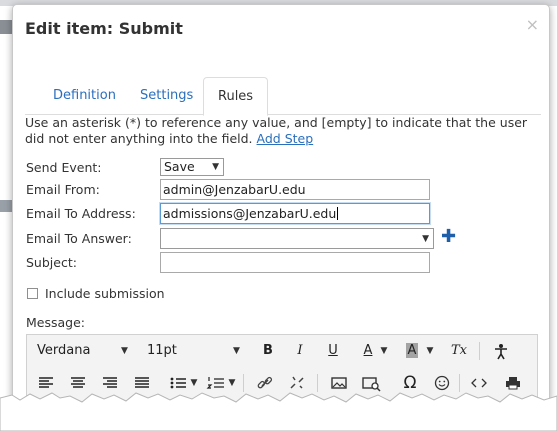 This screenshot has width=557, height=431. I want to click on font-family-select: Verdana ▼, so click(83, 351).